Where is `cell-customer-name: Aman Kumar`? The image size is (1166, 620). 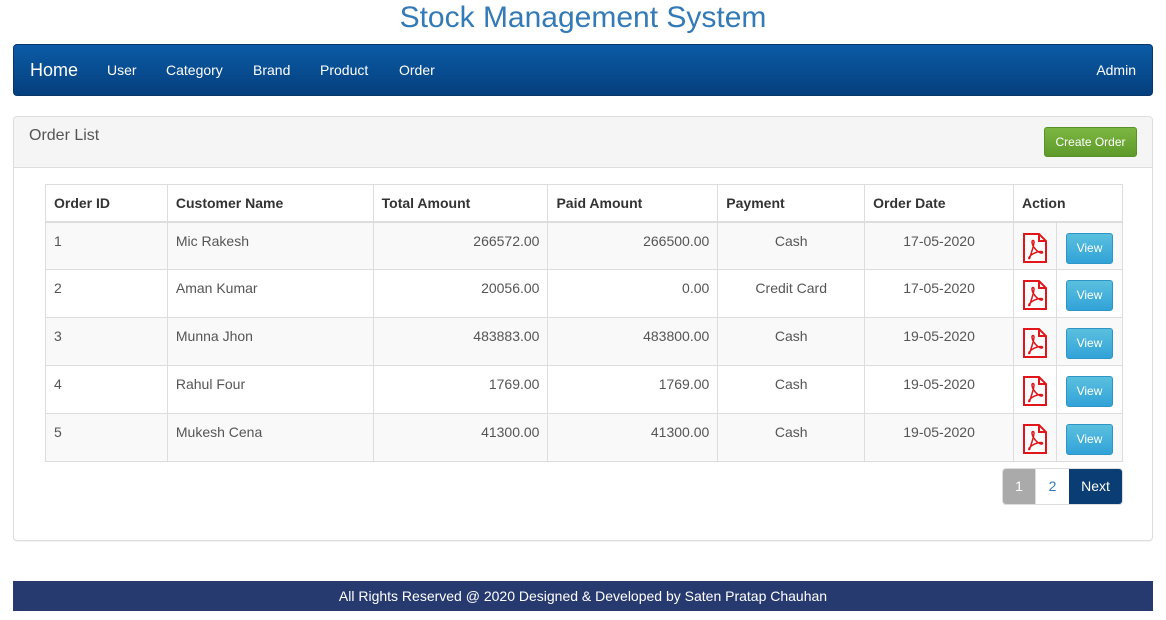
cell-customer-name: Aman Kumar is located at coordinates (270, 293).